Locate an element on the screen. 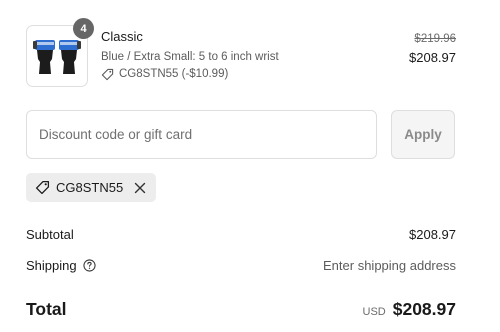 The height and width of the screenshot is (332, 500). total-value: $208.97 is located at coordinates (424, 308).